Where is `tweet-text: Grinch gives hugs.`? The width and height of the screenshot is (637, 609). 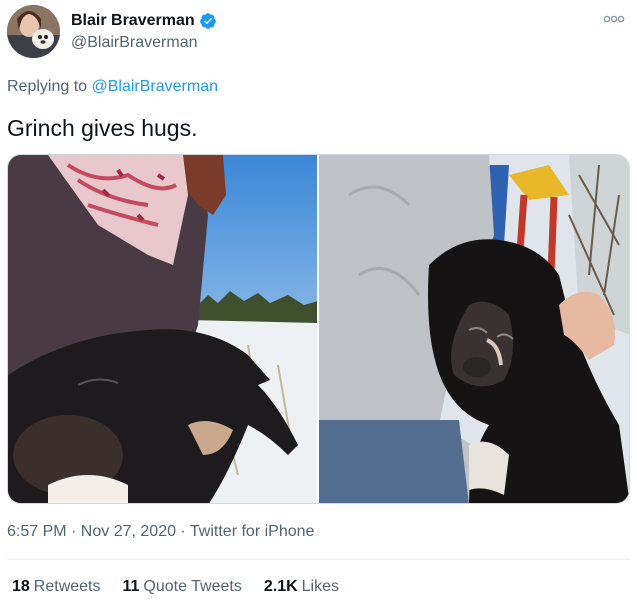 tweet-text: Grinch gives hugs. is located at coordinates (102, 128).